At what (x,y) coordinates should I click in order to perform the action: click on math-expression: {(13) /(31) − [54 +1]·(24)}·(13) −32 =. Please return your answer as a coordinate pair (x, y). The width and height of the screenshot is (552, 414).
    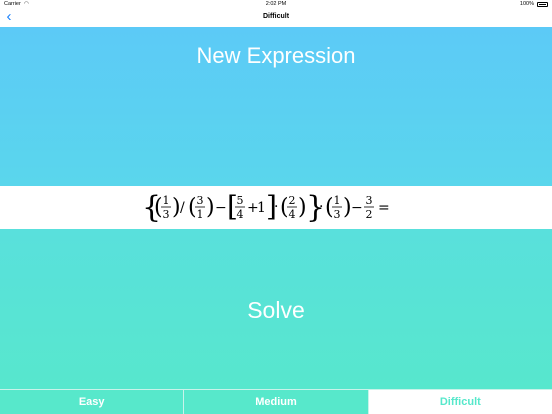
    Looking at the image, I should click on (266, 207).